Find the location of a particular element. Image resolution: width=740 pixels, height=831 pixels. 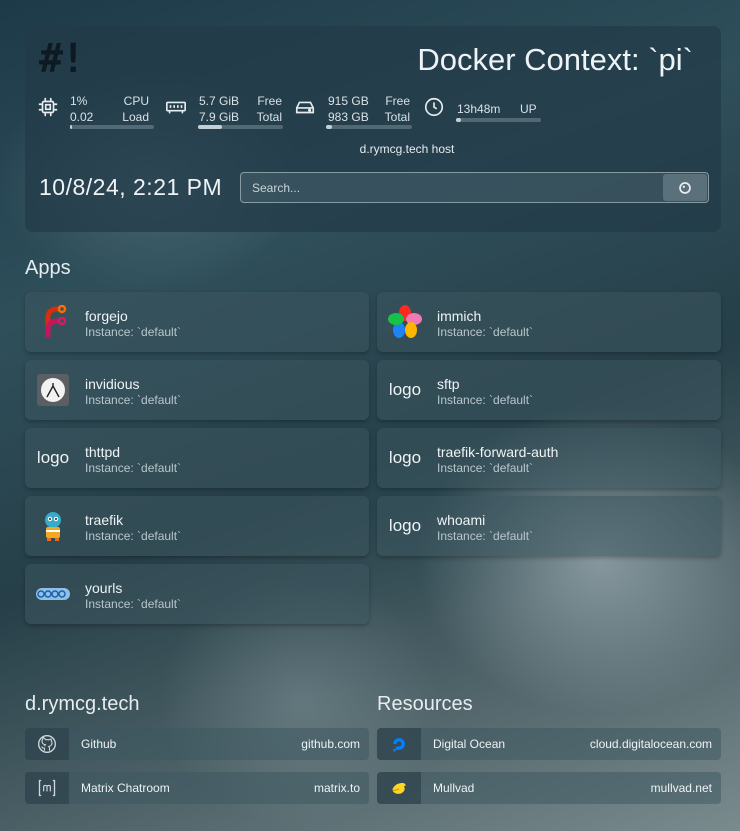

uptime-label: UP is located at coordinates (528, 109).